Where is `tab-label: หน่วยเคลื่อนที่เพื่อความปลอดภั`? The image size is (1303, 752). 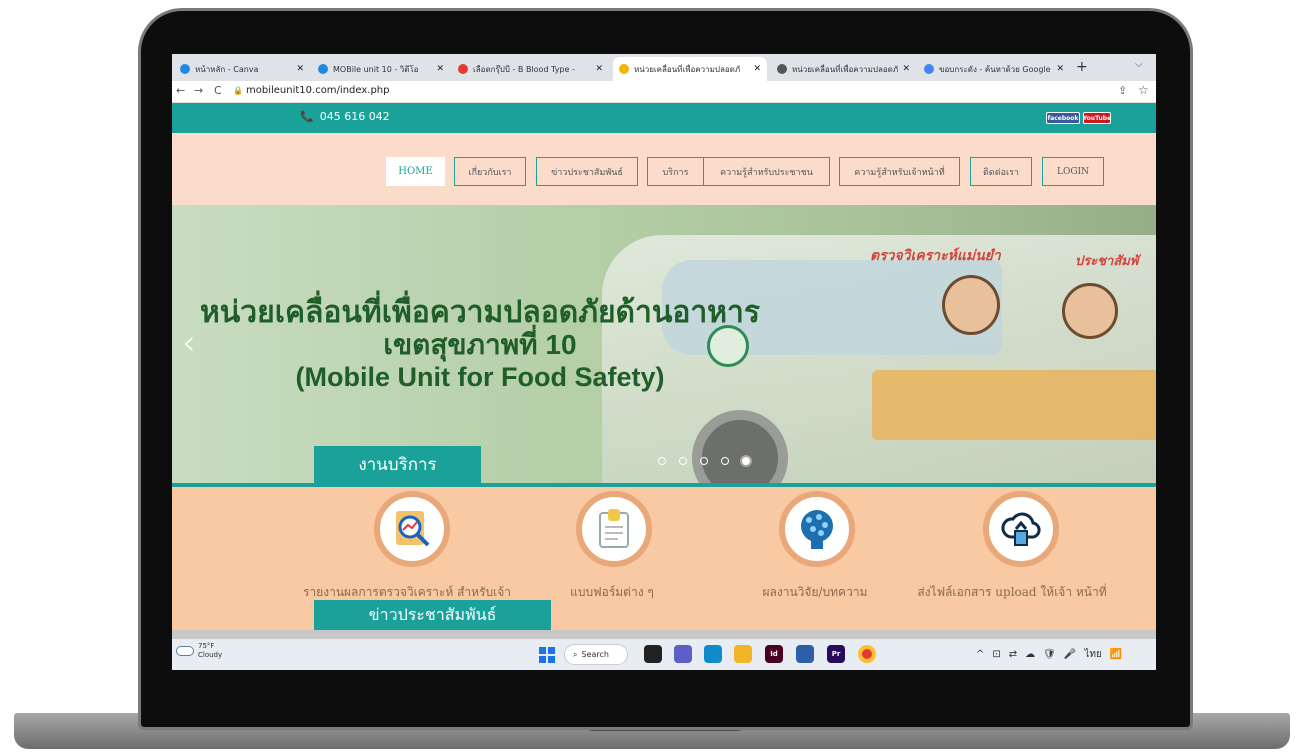 tab-label: หน่วยเคลื่อนที่เพื่อความปลอดภั is located at coordinates (845, 69).